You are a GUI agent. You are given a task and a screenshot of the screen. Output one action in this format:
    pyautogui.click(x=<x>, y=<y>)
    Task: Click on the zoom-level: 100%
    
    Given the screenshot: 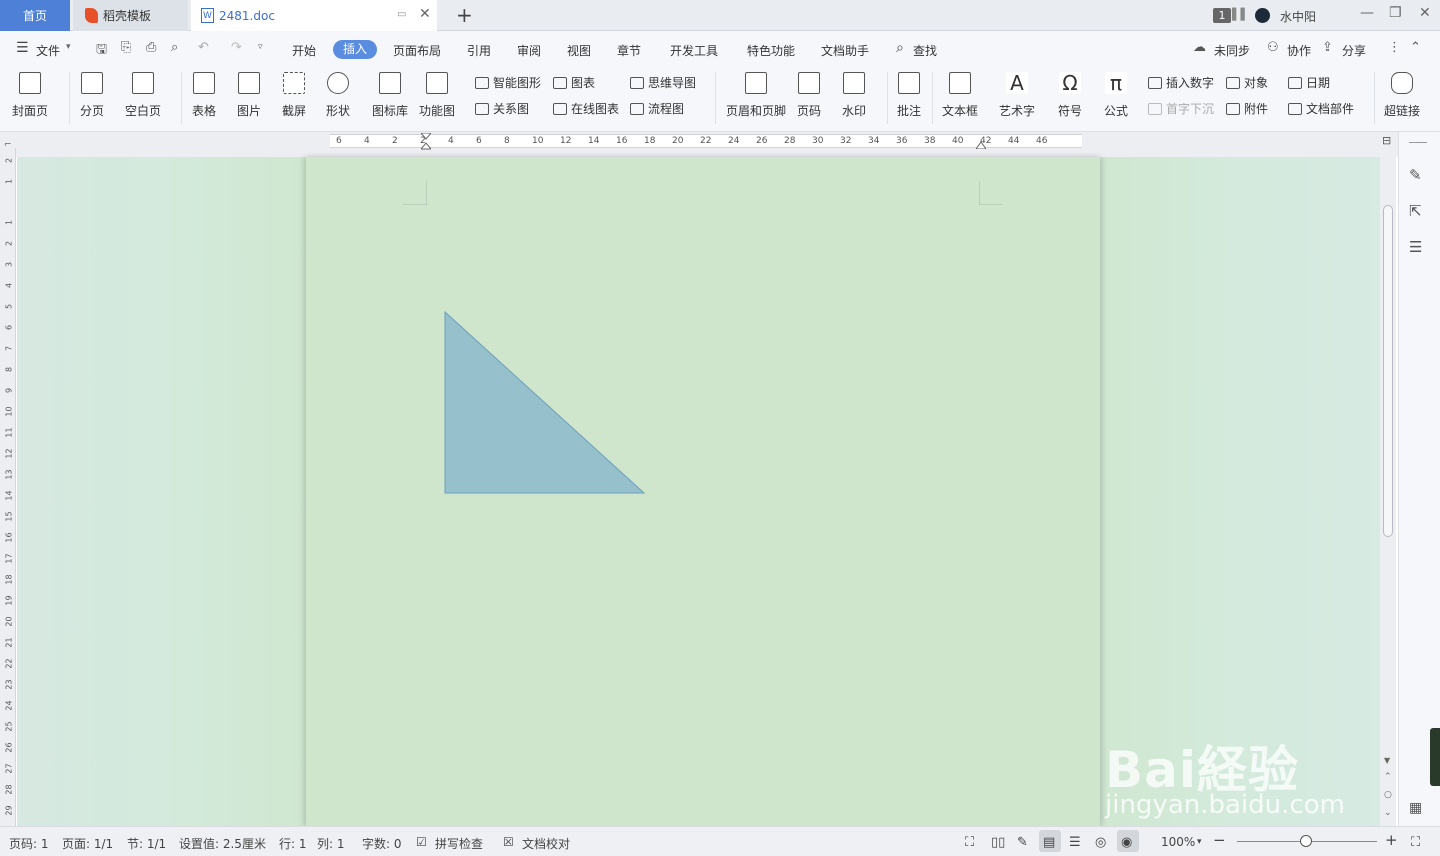 What is the action you would take?
    pyautogui.click(x=1178, y=842)
    